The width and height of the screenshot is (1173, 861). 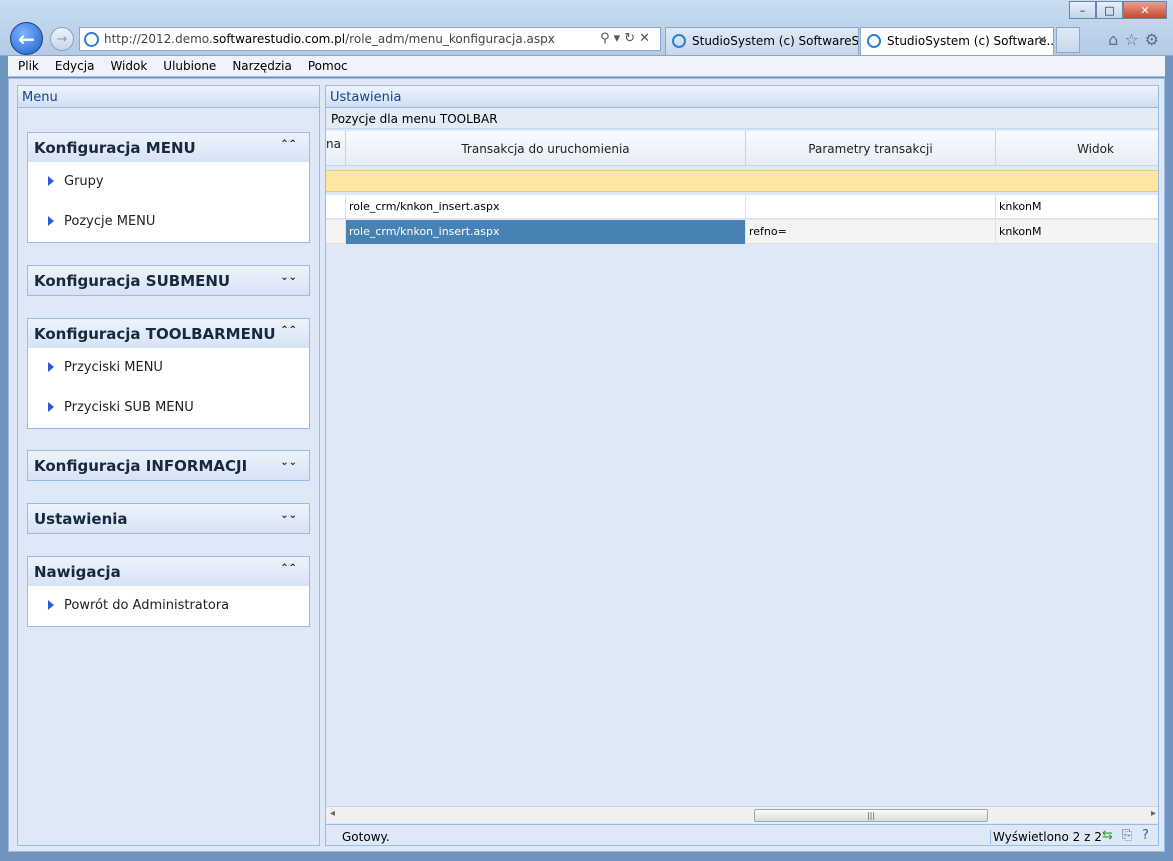 What do you see at coordinates (546, 207) in the screenshot?
I see `cell-transakcja: role_crm/knkon_insert.aspx` at bounding box center [546, 207].